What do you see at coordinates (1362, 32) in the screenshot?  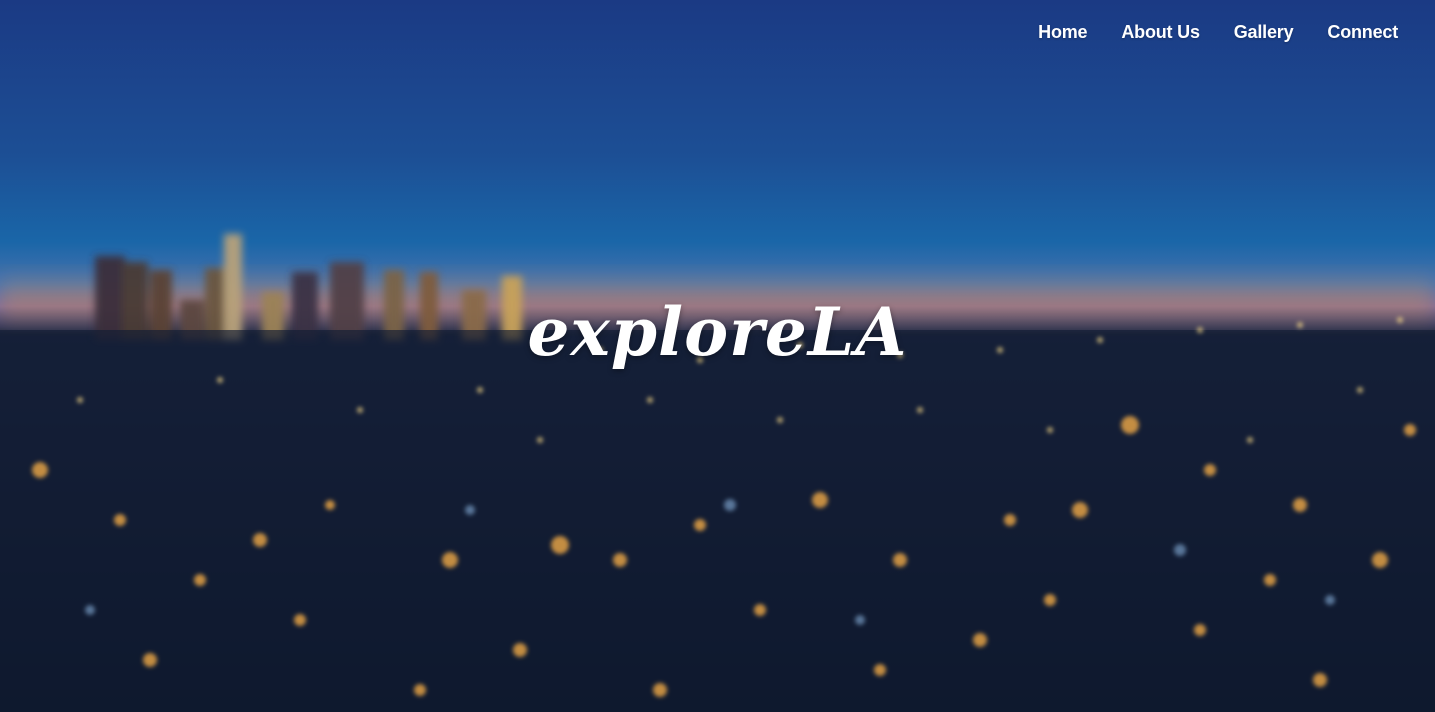 I see `nav-link-connect: Connect` at bounding box center [1362, 32].